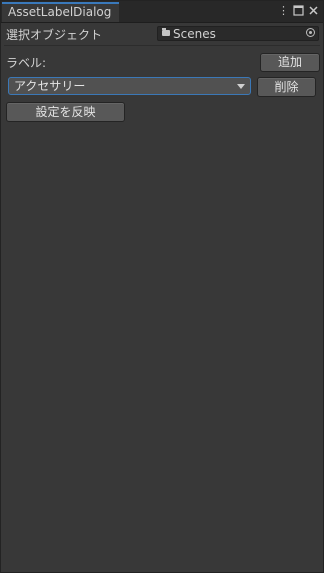 The height and width of the screenshot is (573, 324). Describe the element at coordinates (60, 12) in the screenshot. I see `tab-asset-label-dialog: AssetLabelDialog` at that location.